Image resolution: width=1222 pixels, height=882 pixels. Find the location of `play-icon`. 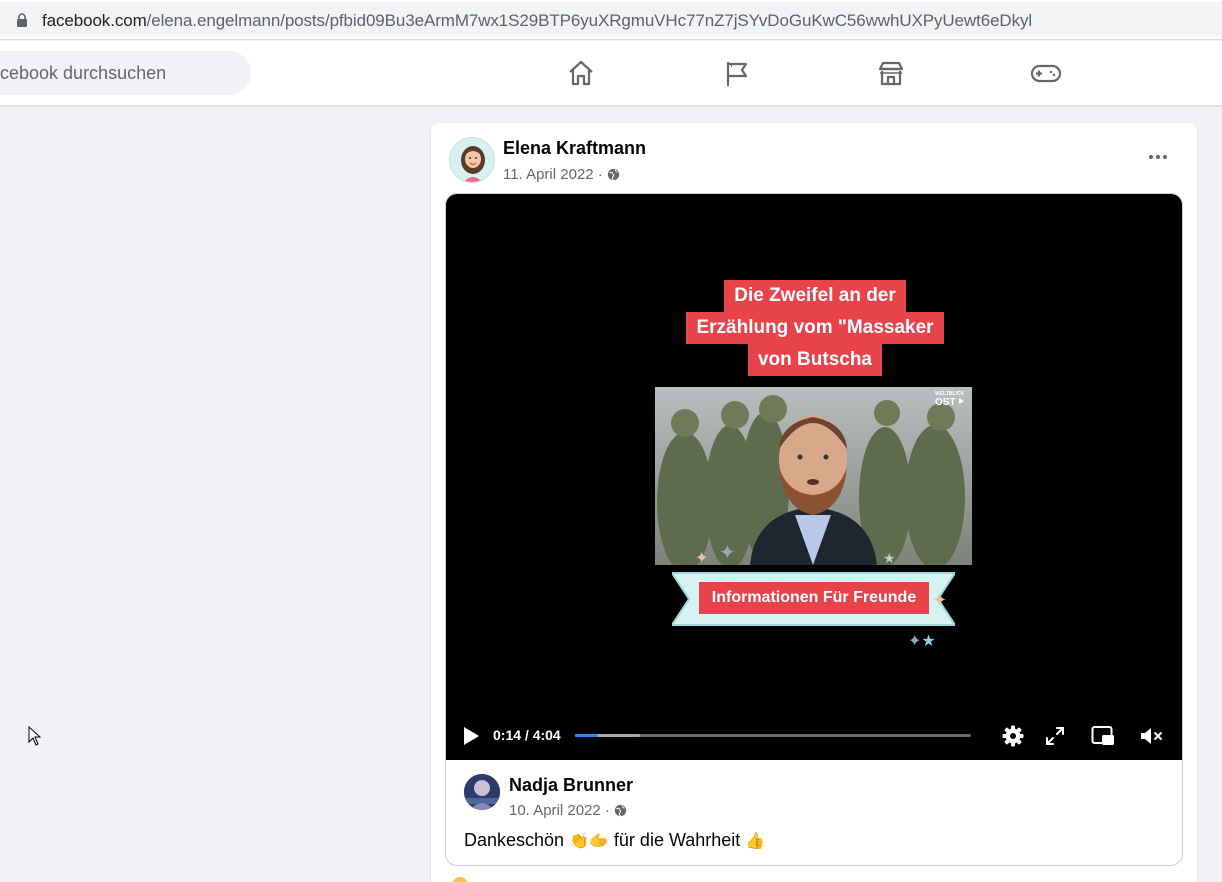

play-icon is located at coordinates (471, 736).